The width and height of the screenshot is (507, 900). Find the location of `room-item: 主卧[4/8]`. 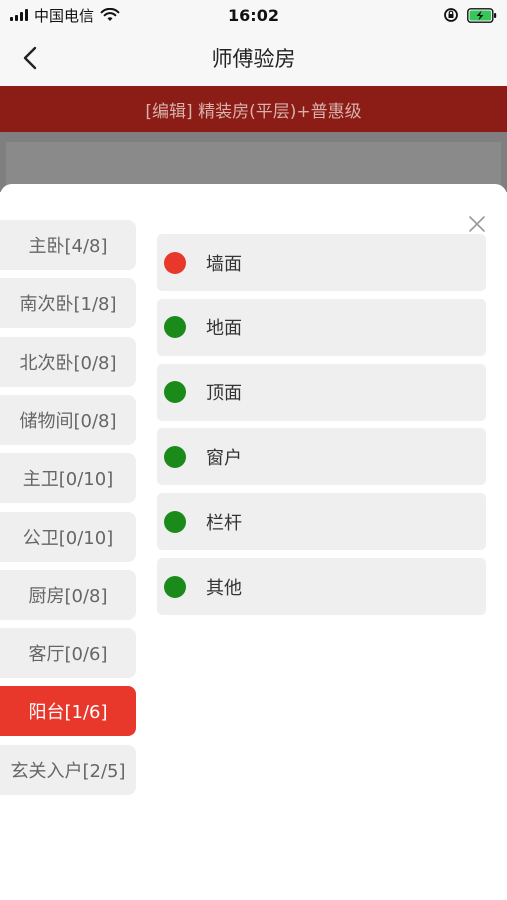

room-item: 主卧[4/8] is located at coordinates (68, 245).